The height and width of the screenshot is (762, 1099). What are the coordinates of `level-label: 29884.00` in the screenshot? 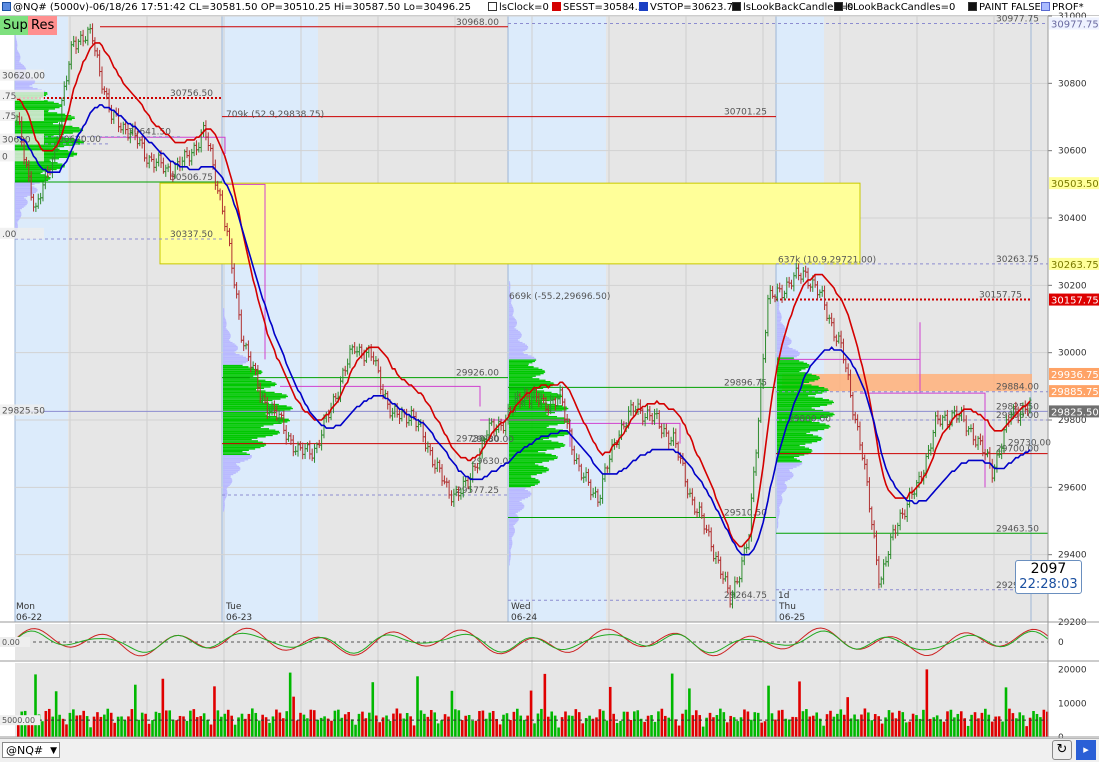 It's located at (1017, 388).